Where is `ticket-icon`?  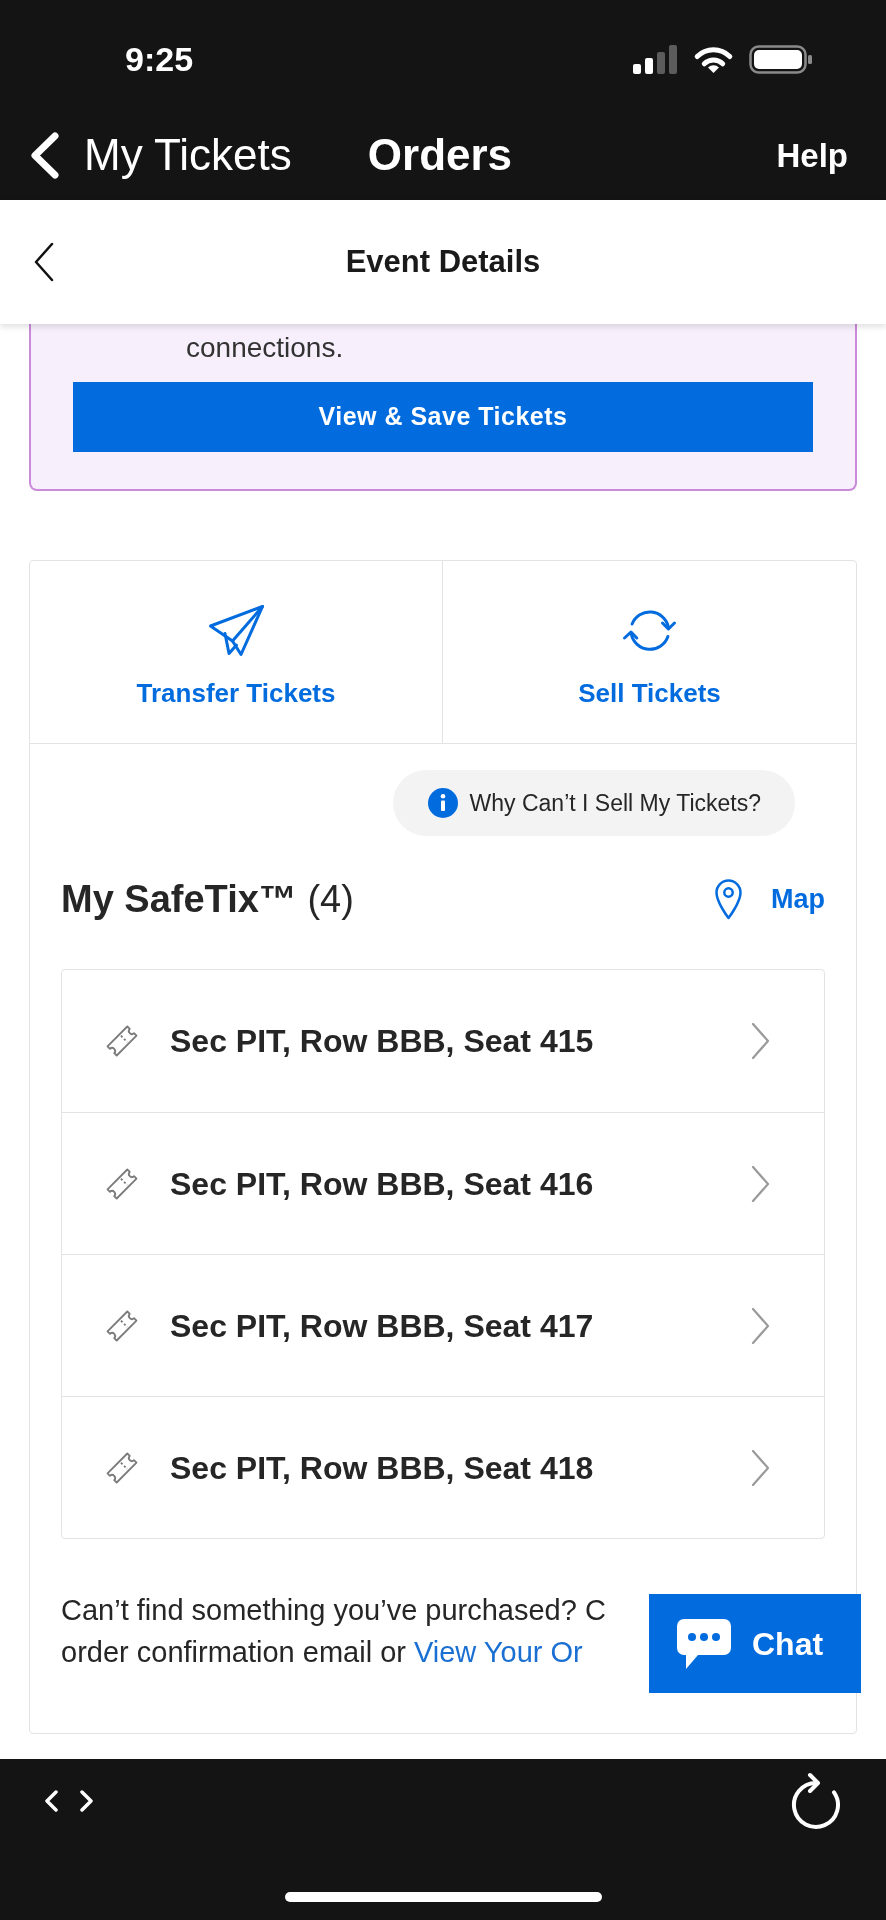 ticket-icon is located at coordinates (122, 1041).